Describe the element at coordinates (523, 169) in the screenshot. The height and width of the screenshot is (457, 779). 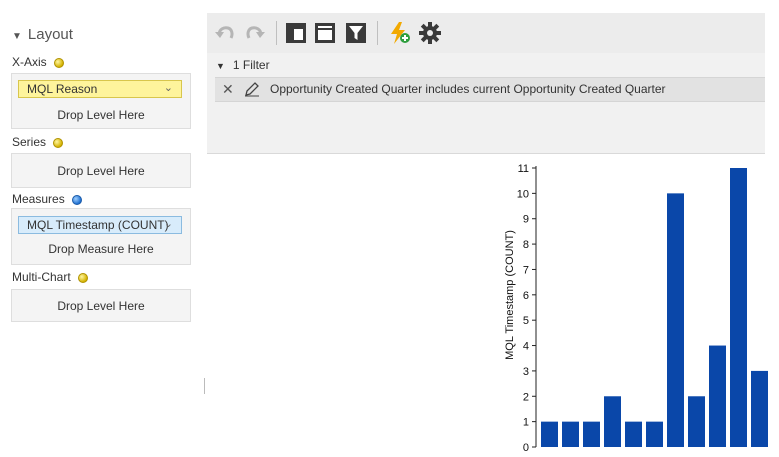
I see `y-tick-label: 11` at that location.